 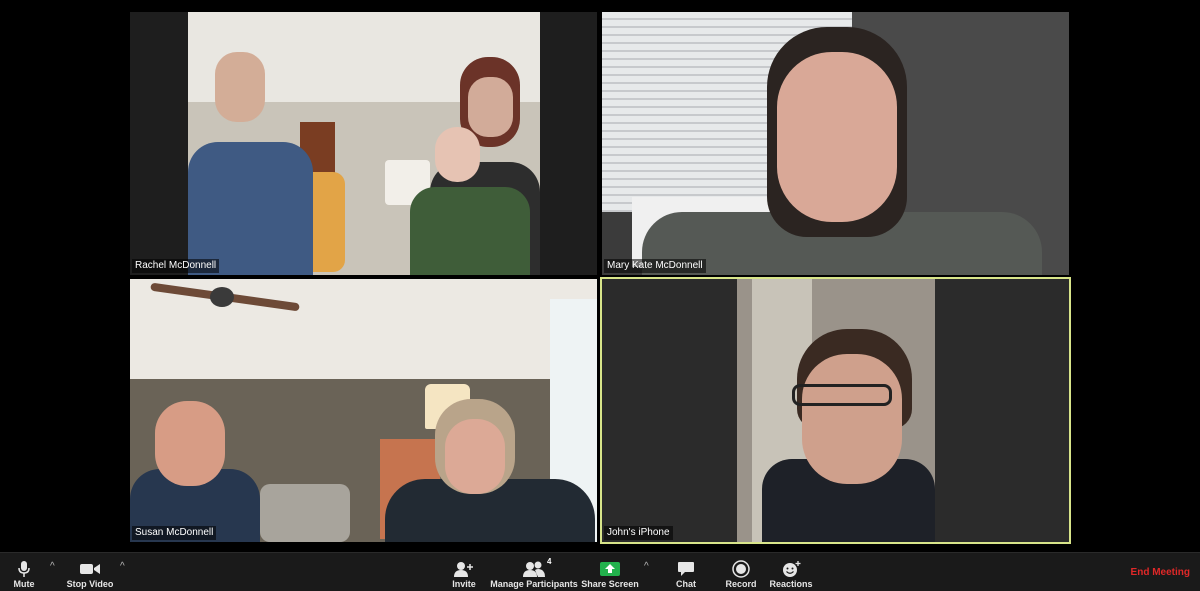 I want to click on reactions-button: Reactions, so click(x=791, y=572).